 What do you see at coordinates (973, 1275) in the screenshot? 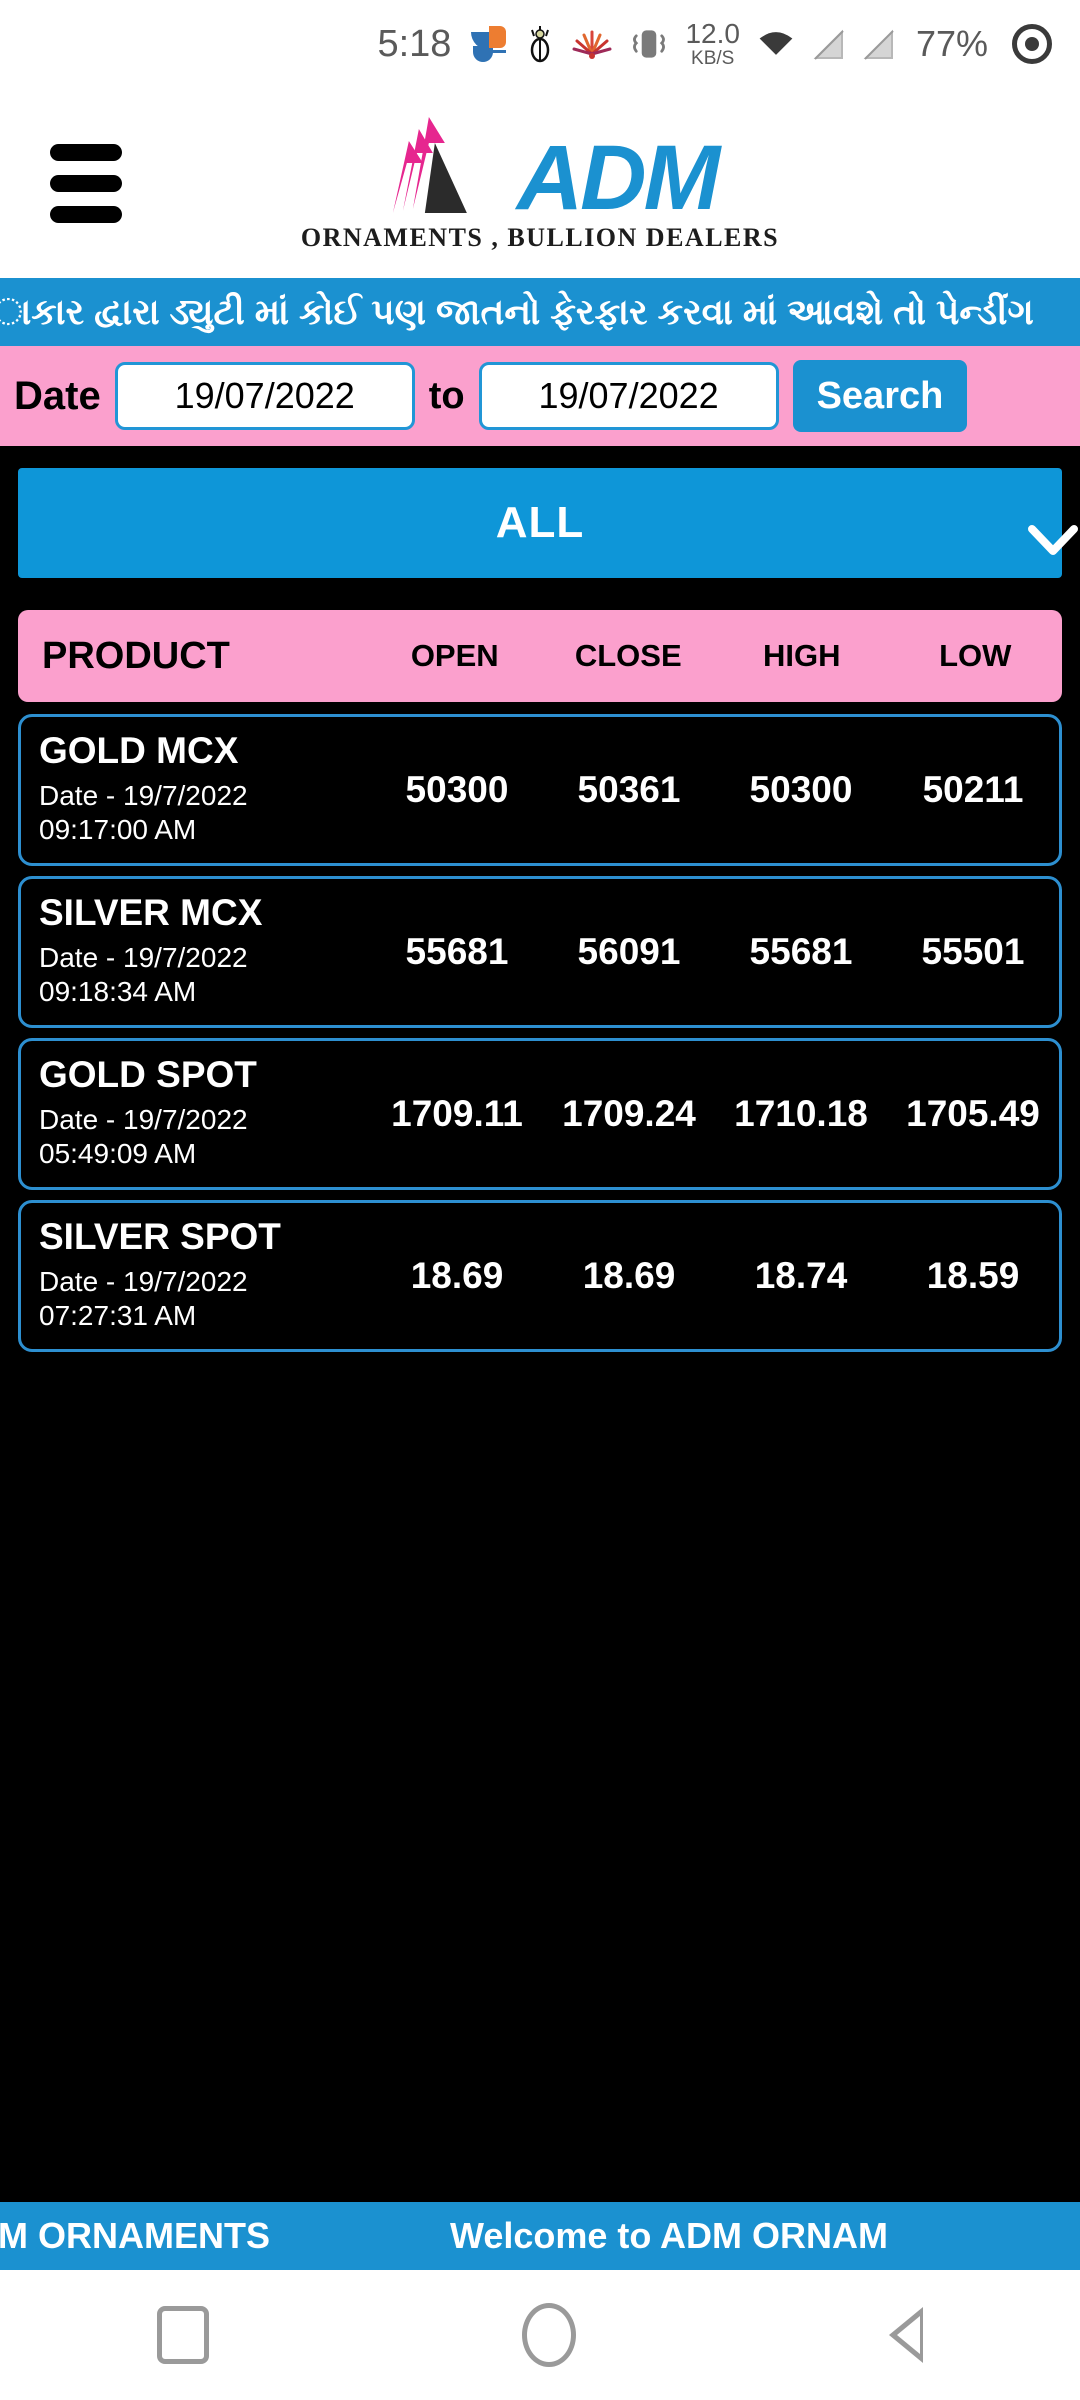
I see `cell-low: 18.59` at bounding box center [973, 1275].